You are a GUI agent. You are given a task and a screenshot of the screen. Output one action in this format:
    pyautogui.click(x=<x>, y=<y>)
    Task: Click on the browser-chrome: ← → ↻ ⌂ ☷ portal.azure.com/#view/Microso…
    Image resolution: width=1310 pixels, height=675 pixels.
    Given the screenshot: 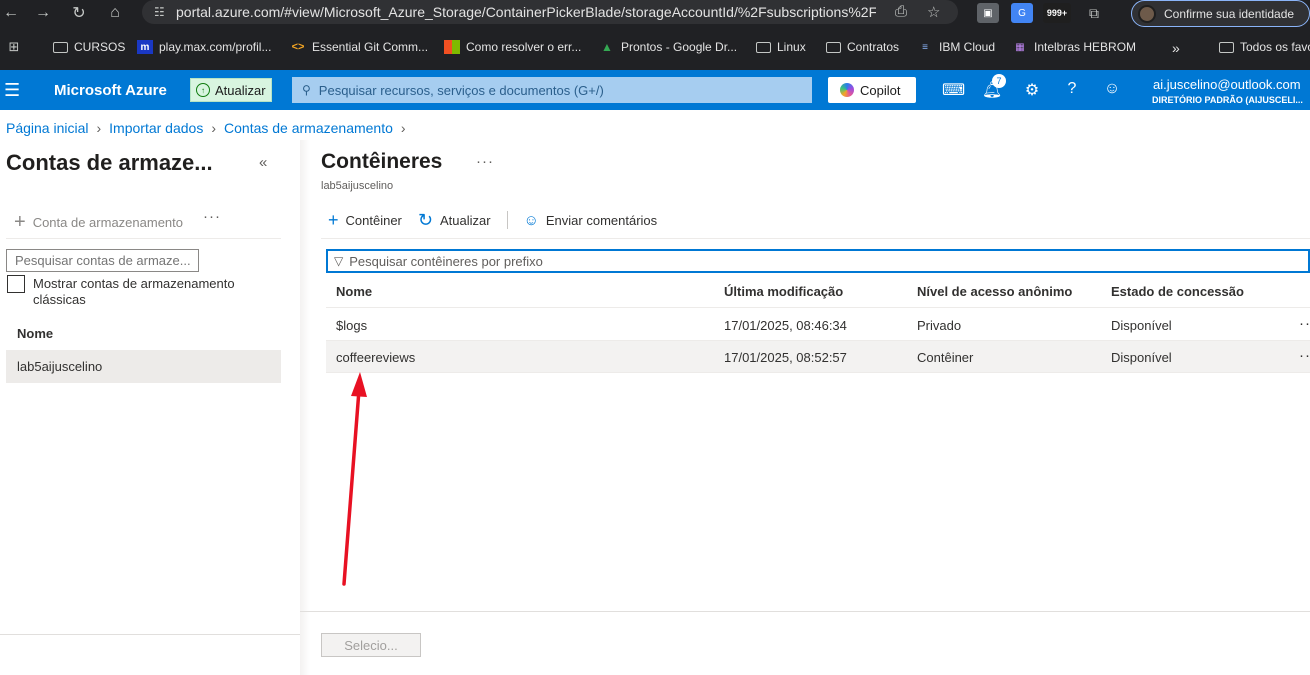 What is the action you would take?
    pyautogui.click(x=655, y=35)
    